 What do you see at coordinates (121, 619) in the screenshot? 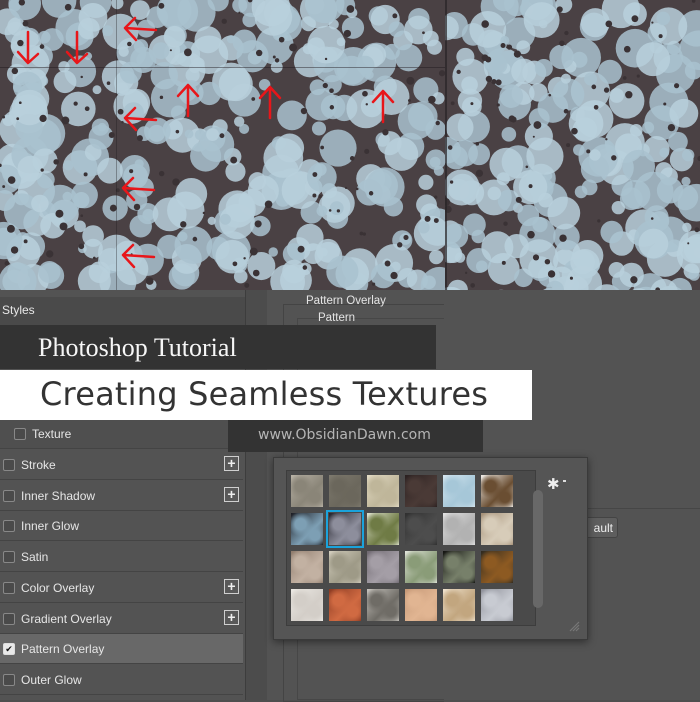
I see `style-item-gradient-overlay: Gradient Overlay +` at bounding box center [121, 619].